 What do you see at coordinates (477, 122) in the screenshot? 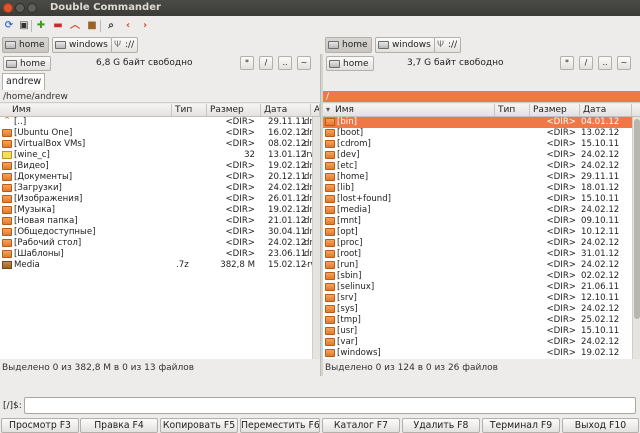
I see `right-file-row: [bin] <DIR> 04.01.12` at bounding box center [477, 122].